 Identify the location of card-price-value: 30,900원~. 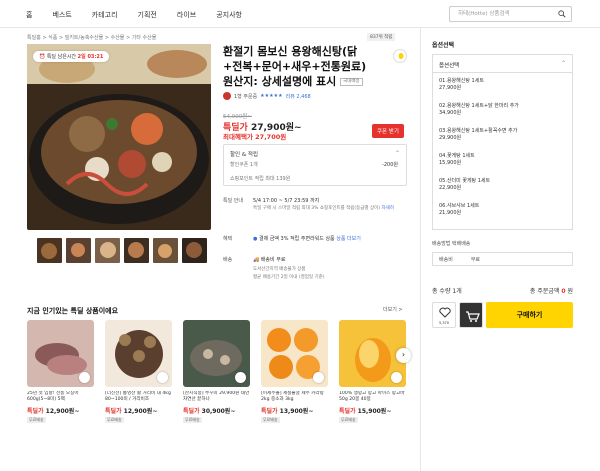
(218, 411).